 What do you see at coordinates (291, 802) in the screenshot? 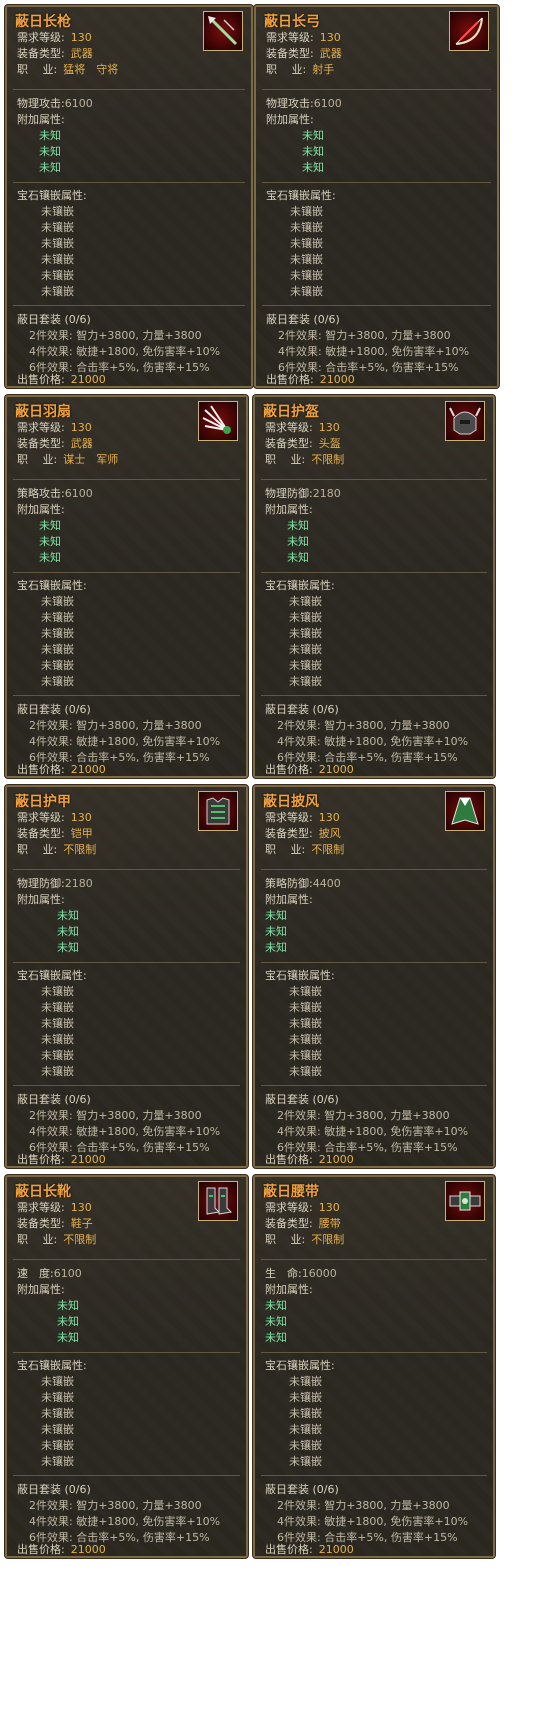
I see `item-name: 蔽日披风` at bounding box center [291, 802].